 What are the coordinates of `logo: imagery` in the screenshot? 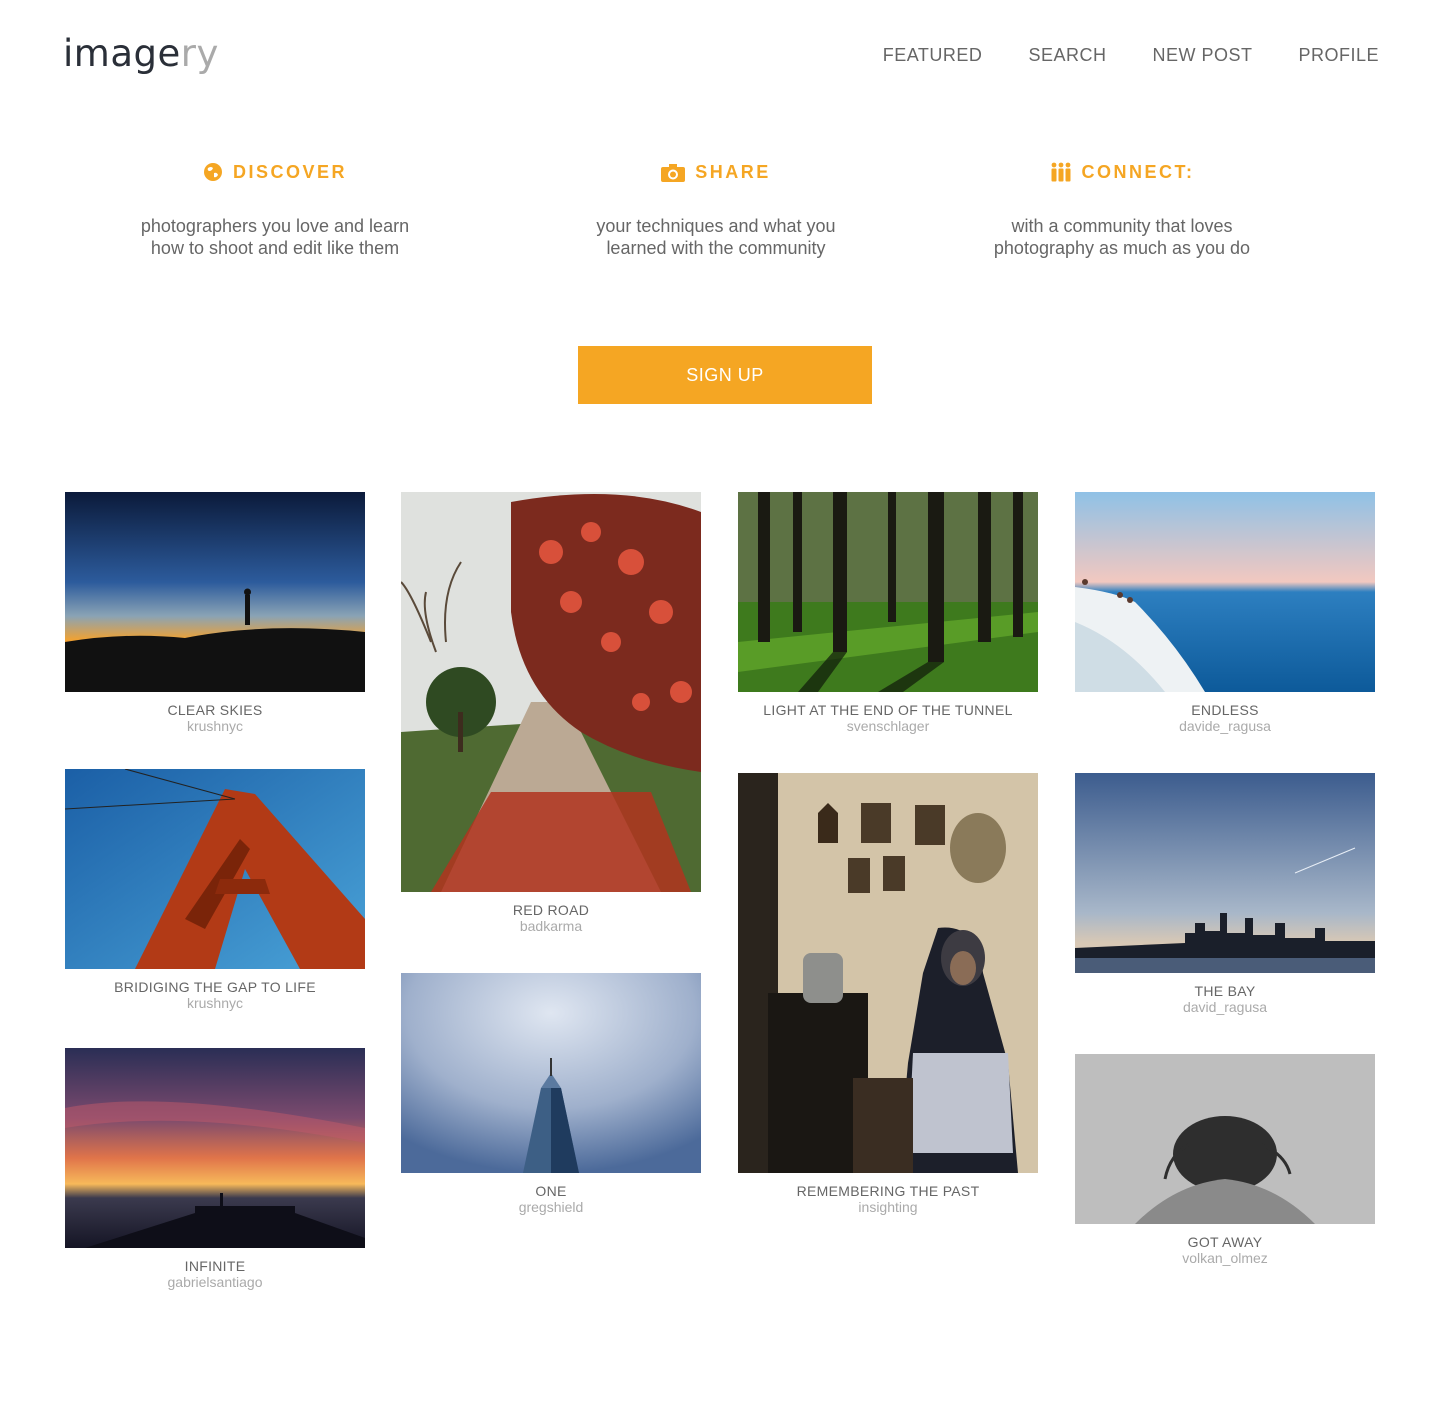 It's located at (141, 53).